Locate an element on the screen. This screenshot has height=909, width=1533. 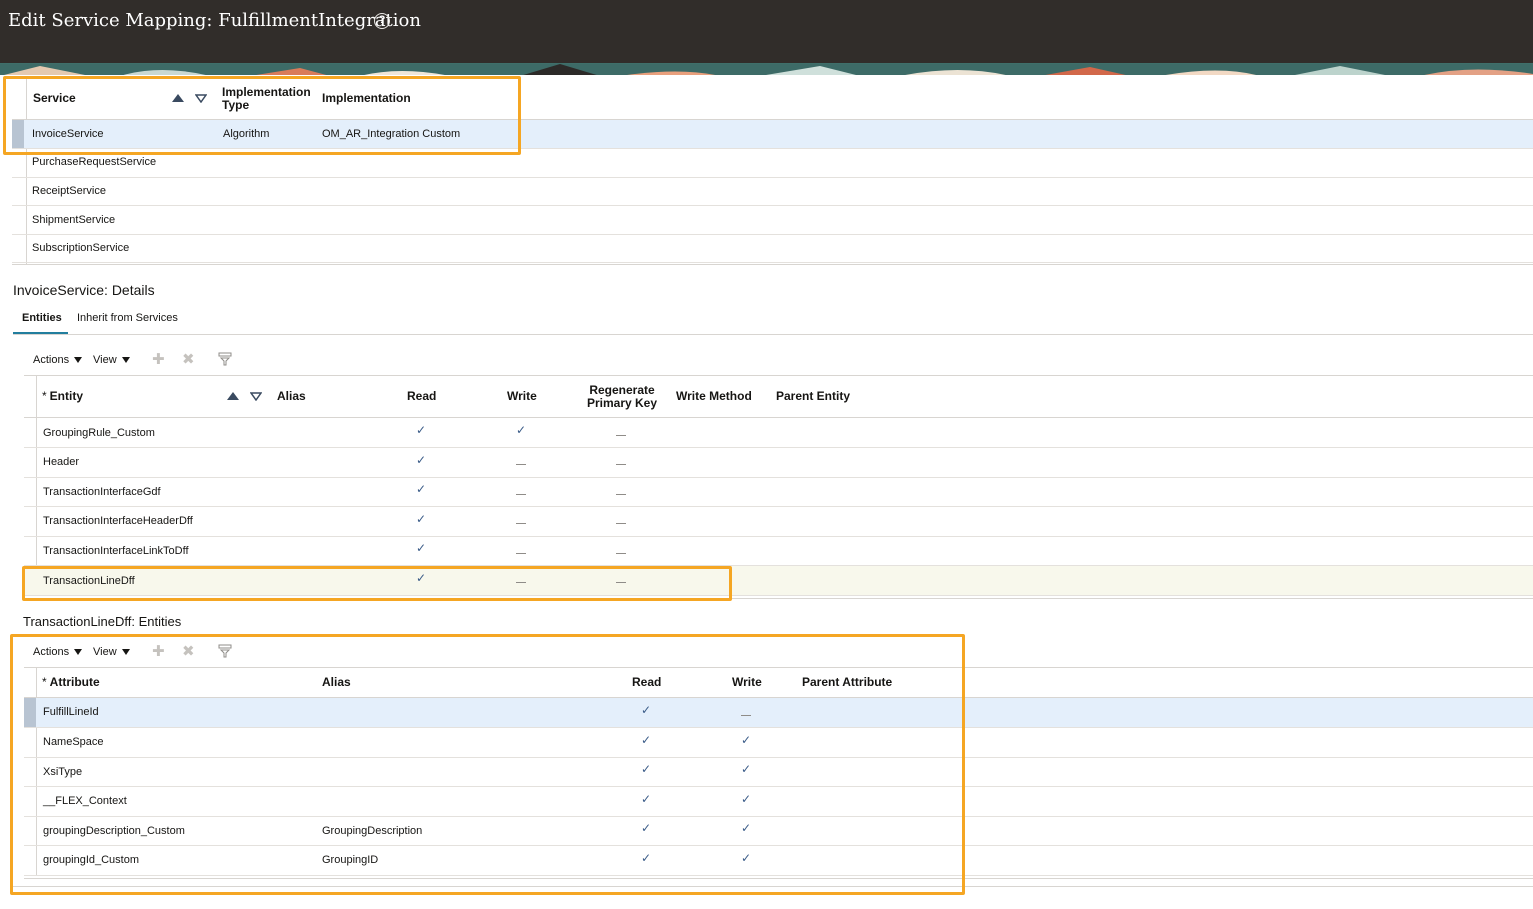
service-name: ReceiptService is located at coordinates (69, 191).